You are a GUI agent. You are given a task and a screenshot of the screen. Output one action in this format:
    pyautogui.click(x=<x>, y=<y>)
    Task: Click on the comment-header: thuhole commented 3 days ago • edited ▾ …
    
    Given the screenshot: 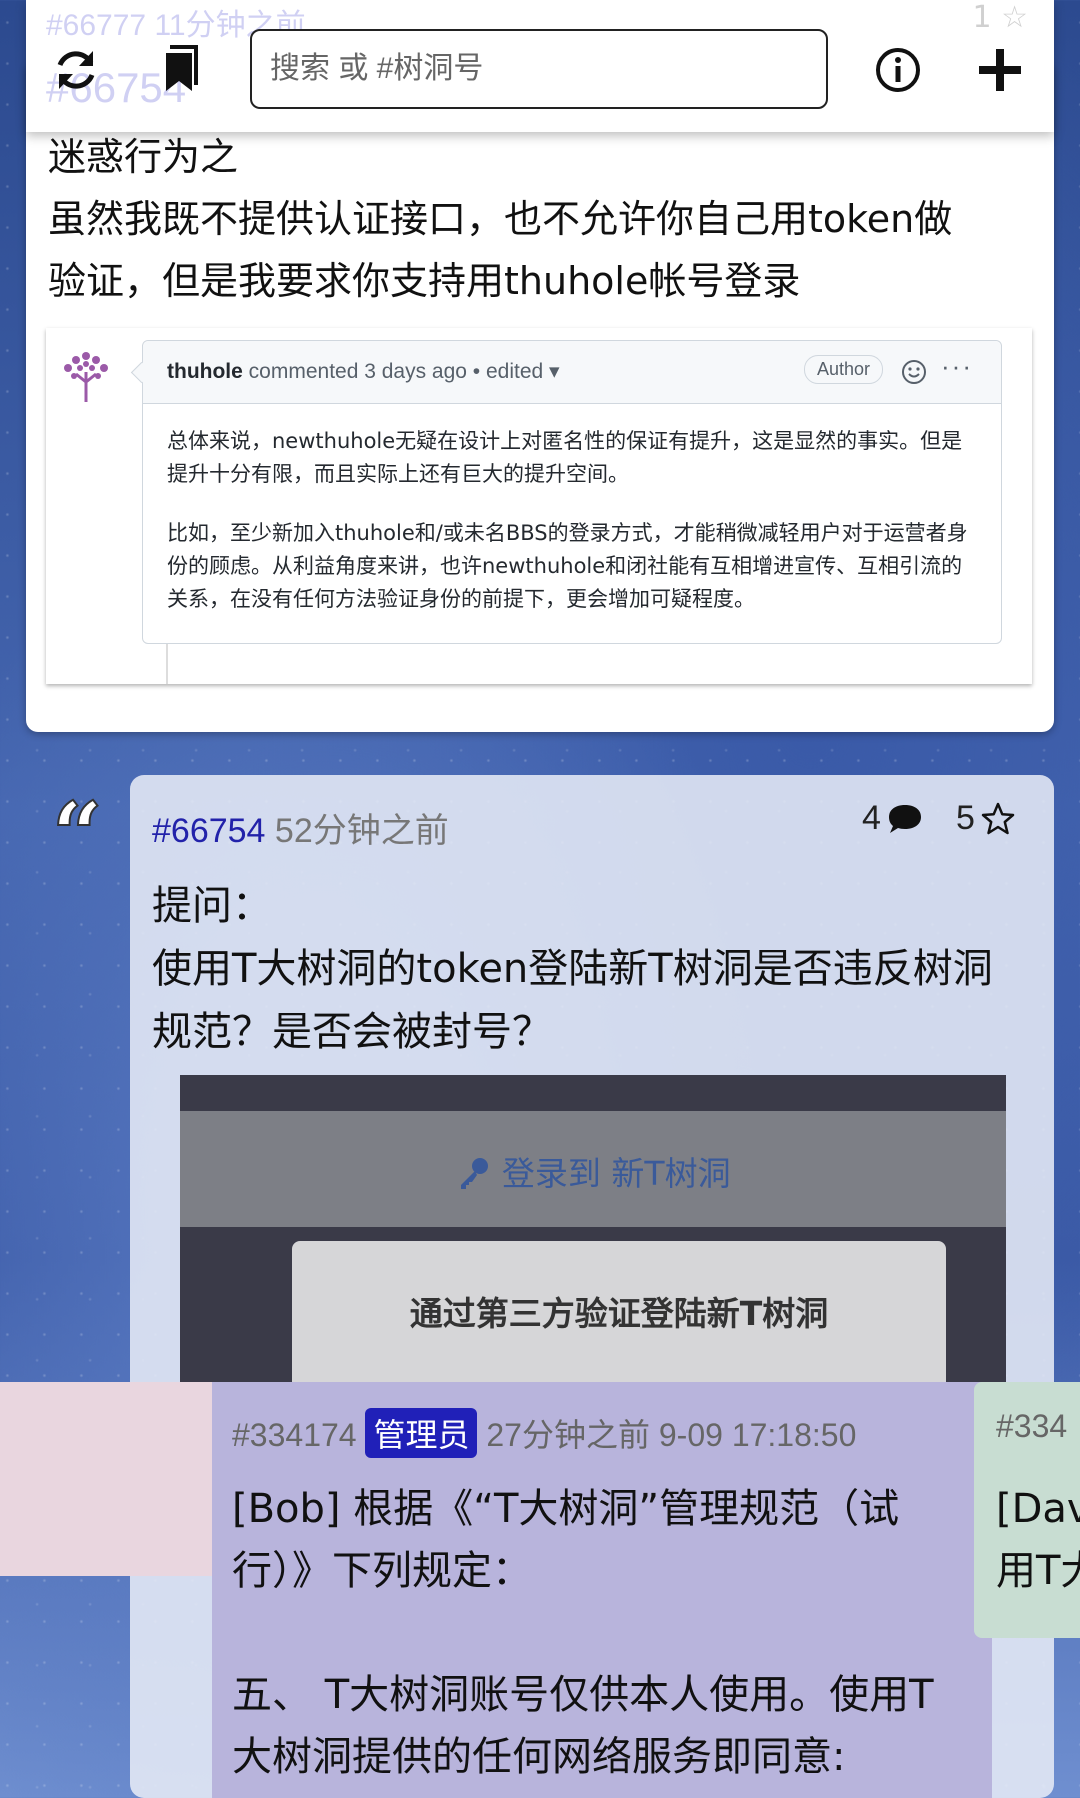 What is the action you would take?
    pyautogui.click(x=572, y=372)
    